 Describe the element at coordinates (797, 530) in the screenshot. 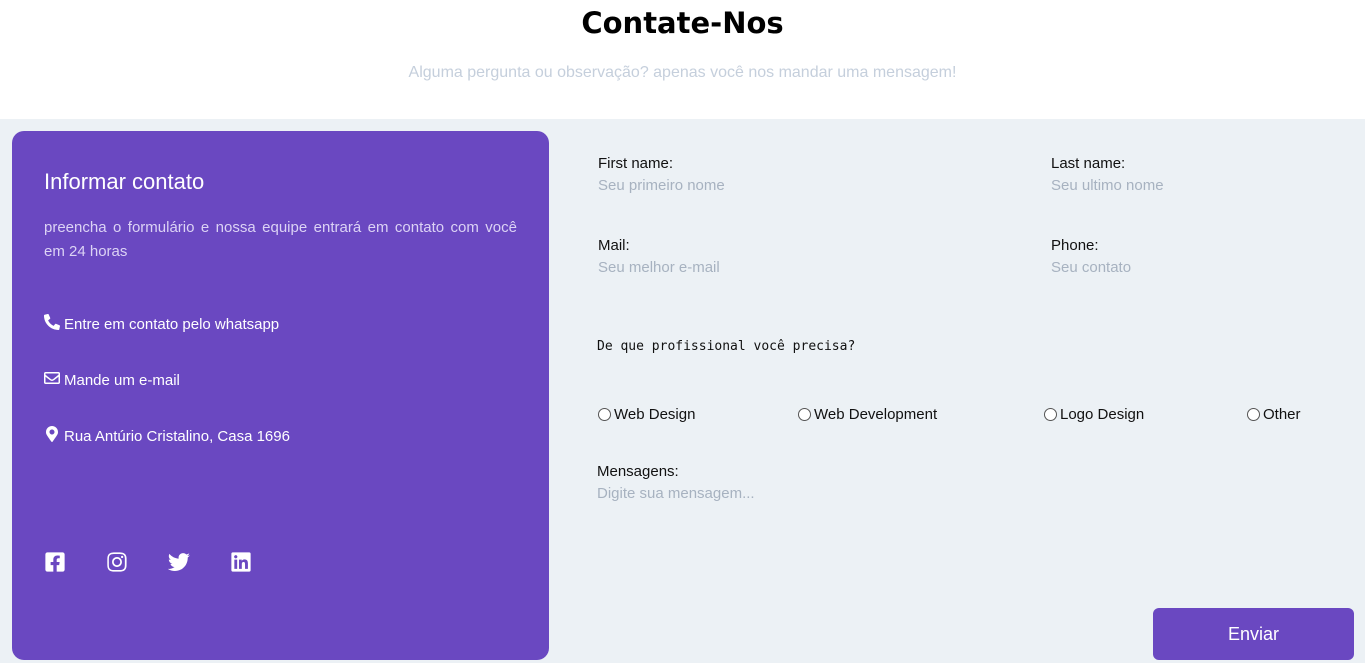

I see `message-textarea` at that location.